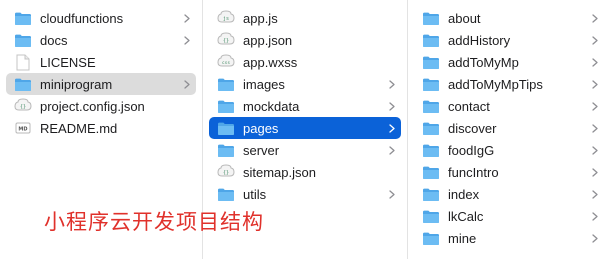 Image resolution: width=610 pixels, height=259 pixels. I want to click on item-label: addHistory, so click(479, 40).